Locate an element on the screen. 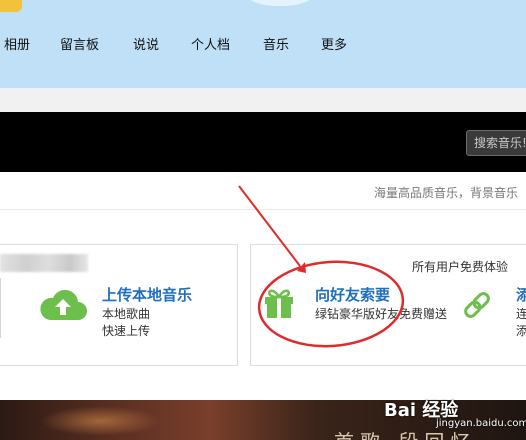 This screenshot has width=526, height=440. gift-icon is located at coordinates (279, 305).